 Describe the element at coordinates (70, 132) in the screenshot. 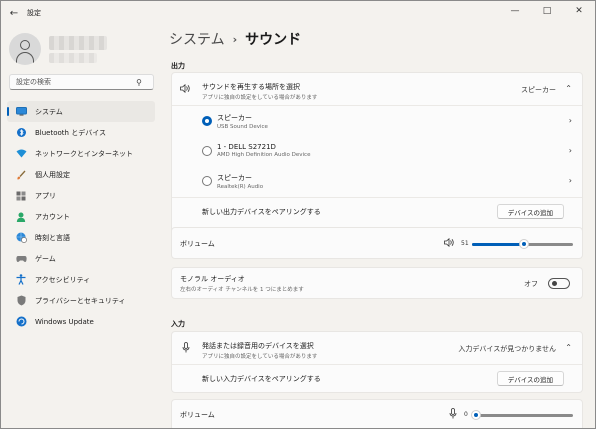

I see `sidebar-item-label: Bluetooth とデバイス` at that location.